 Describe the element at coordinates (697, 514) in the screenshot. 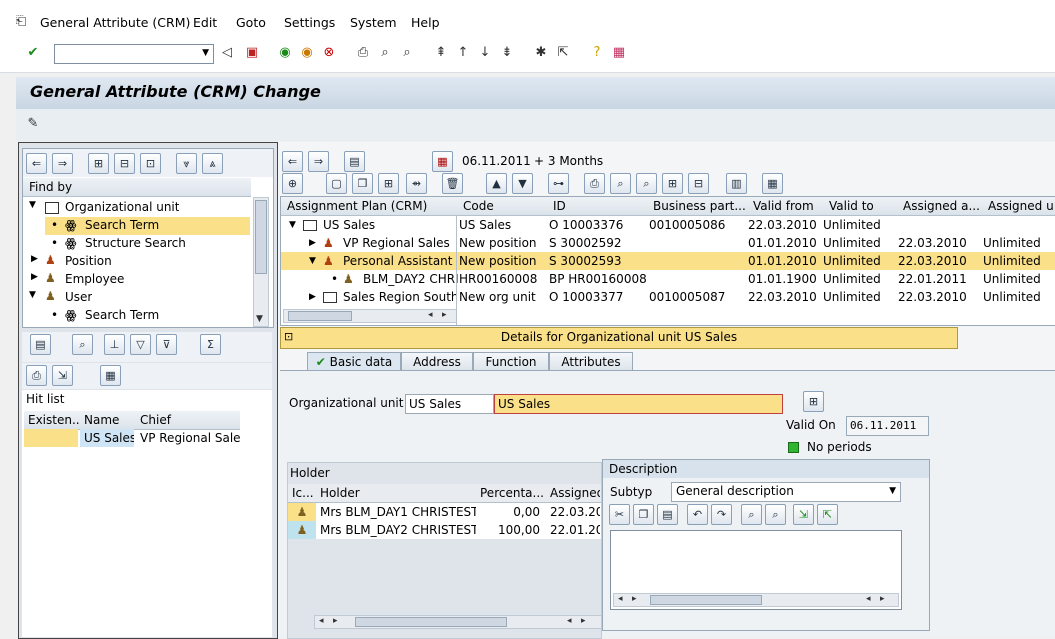

I see `undo-icon: ↶` at that location.